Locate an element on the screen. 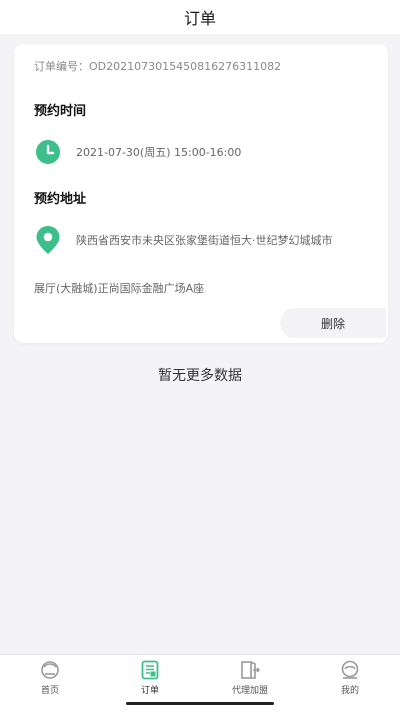 The width and height of the screenshot is (400, 712). order-number: 订单编号：OD20210730154508162763110​82 is located at coordinates (158, 66).